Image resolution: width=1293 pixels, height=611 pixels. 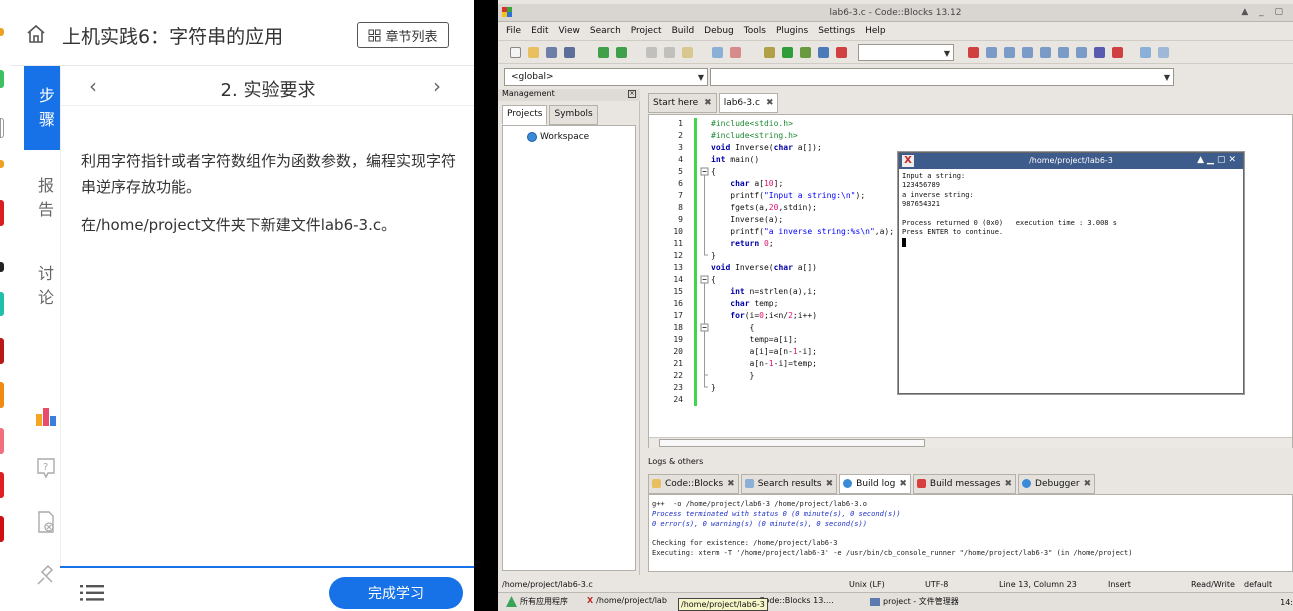 What do you see at coordinates (802, 304) in the screenshot?
I see `code-line: char temp;` at bounding box center [802, 304].